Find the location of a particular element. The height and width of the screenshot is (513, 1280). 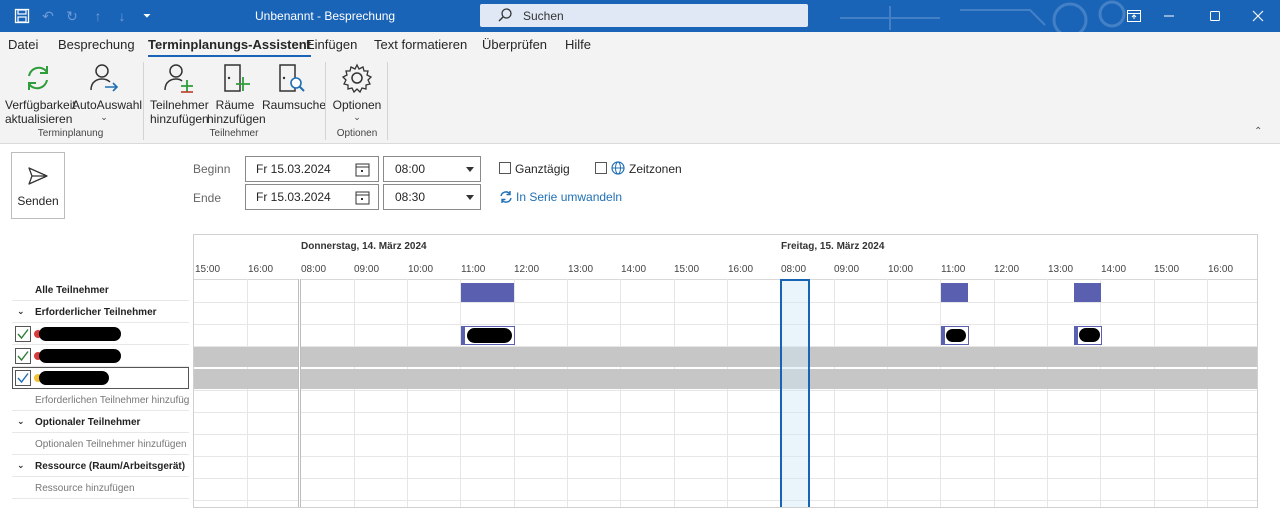

hour-label: 10:00 is located at coordinates (421, 269).